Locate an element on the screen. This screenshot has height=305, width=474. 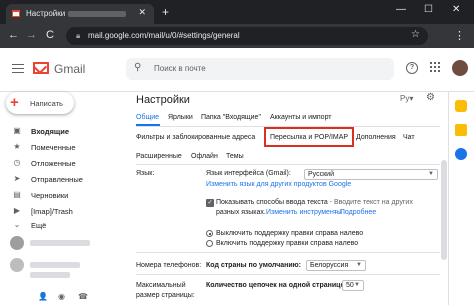
tab-accounts: Аккаунты и импорт is located at coordinates (301, 117).